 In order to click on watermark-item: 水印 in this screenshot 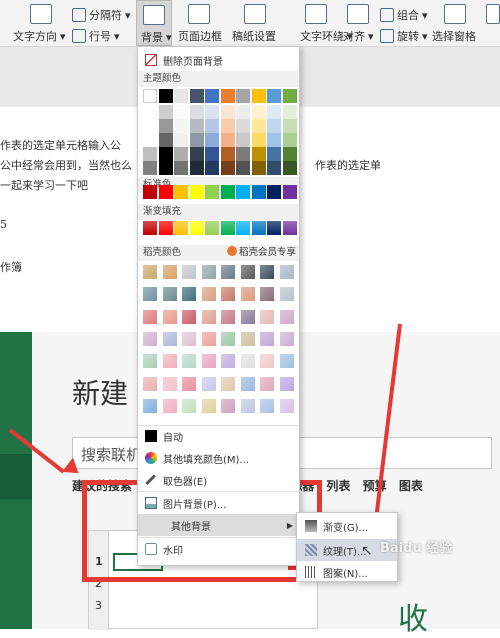, I will do `click(218, 549)`.